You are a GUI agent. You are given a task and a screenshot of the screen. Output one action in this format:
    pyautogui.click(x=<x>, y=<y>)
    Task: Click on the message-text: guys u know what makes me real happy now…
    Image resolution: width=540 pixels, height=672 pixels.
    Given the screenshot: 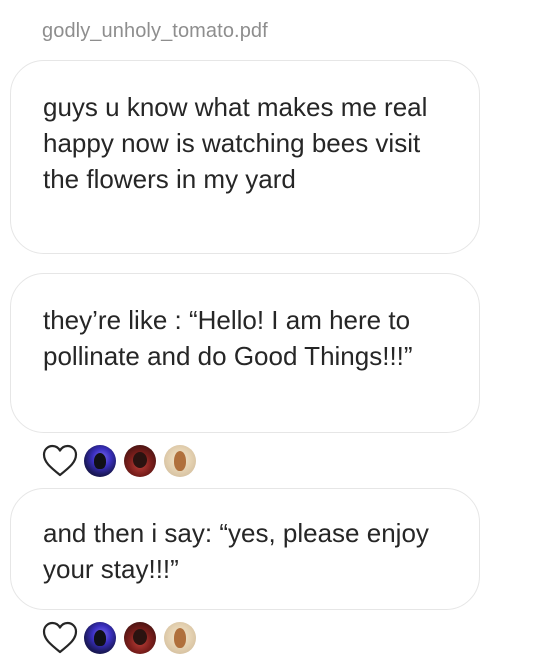 What is the action you would take?
    pyautogui.click(x=235, y=143)
    